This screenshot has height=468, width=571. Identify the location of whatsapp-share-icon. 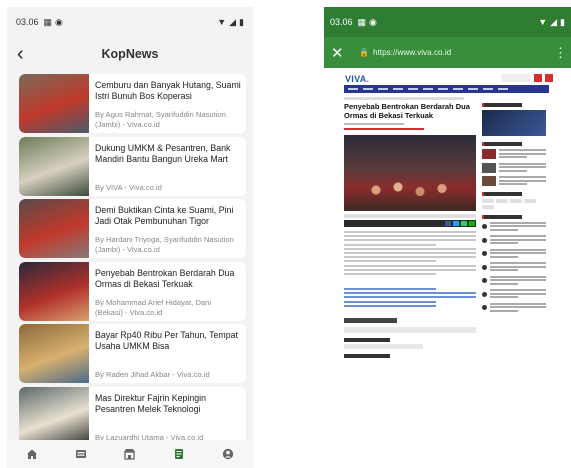
(464, 223).